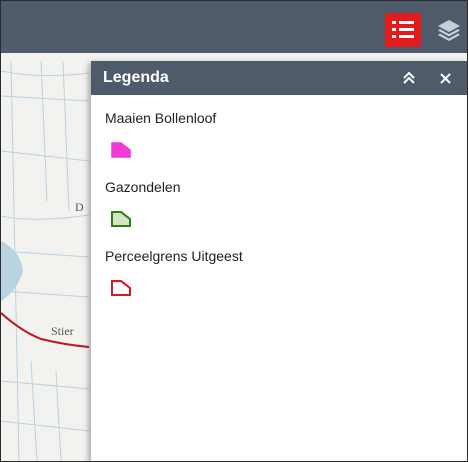  I want to click on list-icon, so click(403, 29).